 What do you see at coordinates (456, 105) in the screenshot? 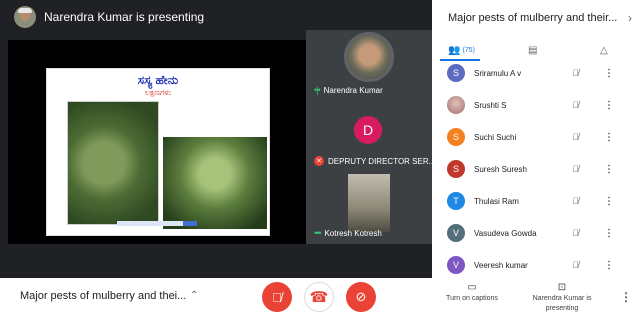
I see `participant-avatar` at bounding box center [456, 105].